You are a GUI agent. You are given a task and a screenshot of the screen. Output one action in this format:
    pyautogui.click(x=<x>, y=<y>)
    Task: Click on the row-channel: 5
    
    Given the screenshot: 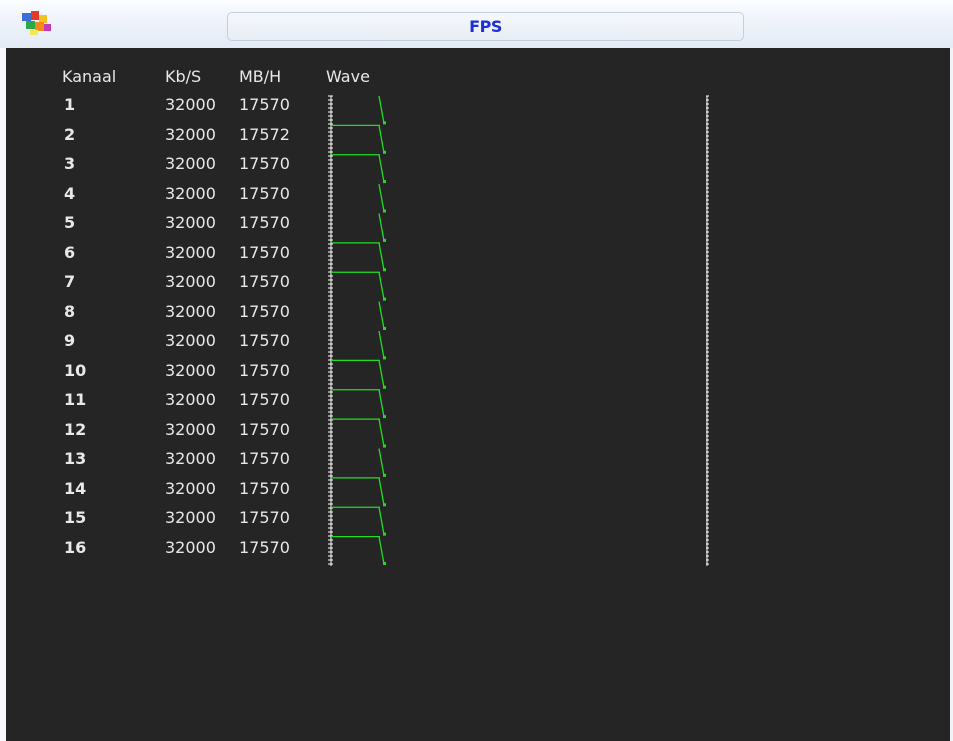 What is the action you would take?
    pyautogui.click(x=70, y=222)
    